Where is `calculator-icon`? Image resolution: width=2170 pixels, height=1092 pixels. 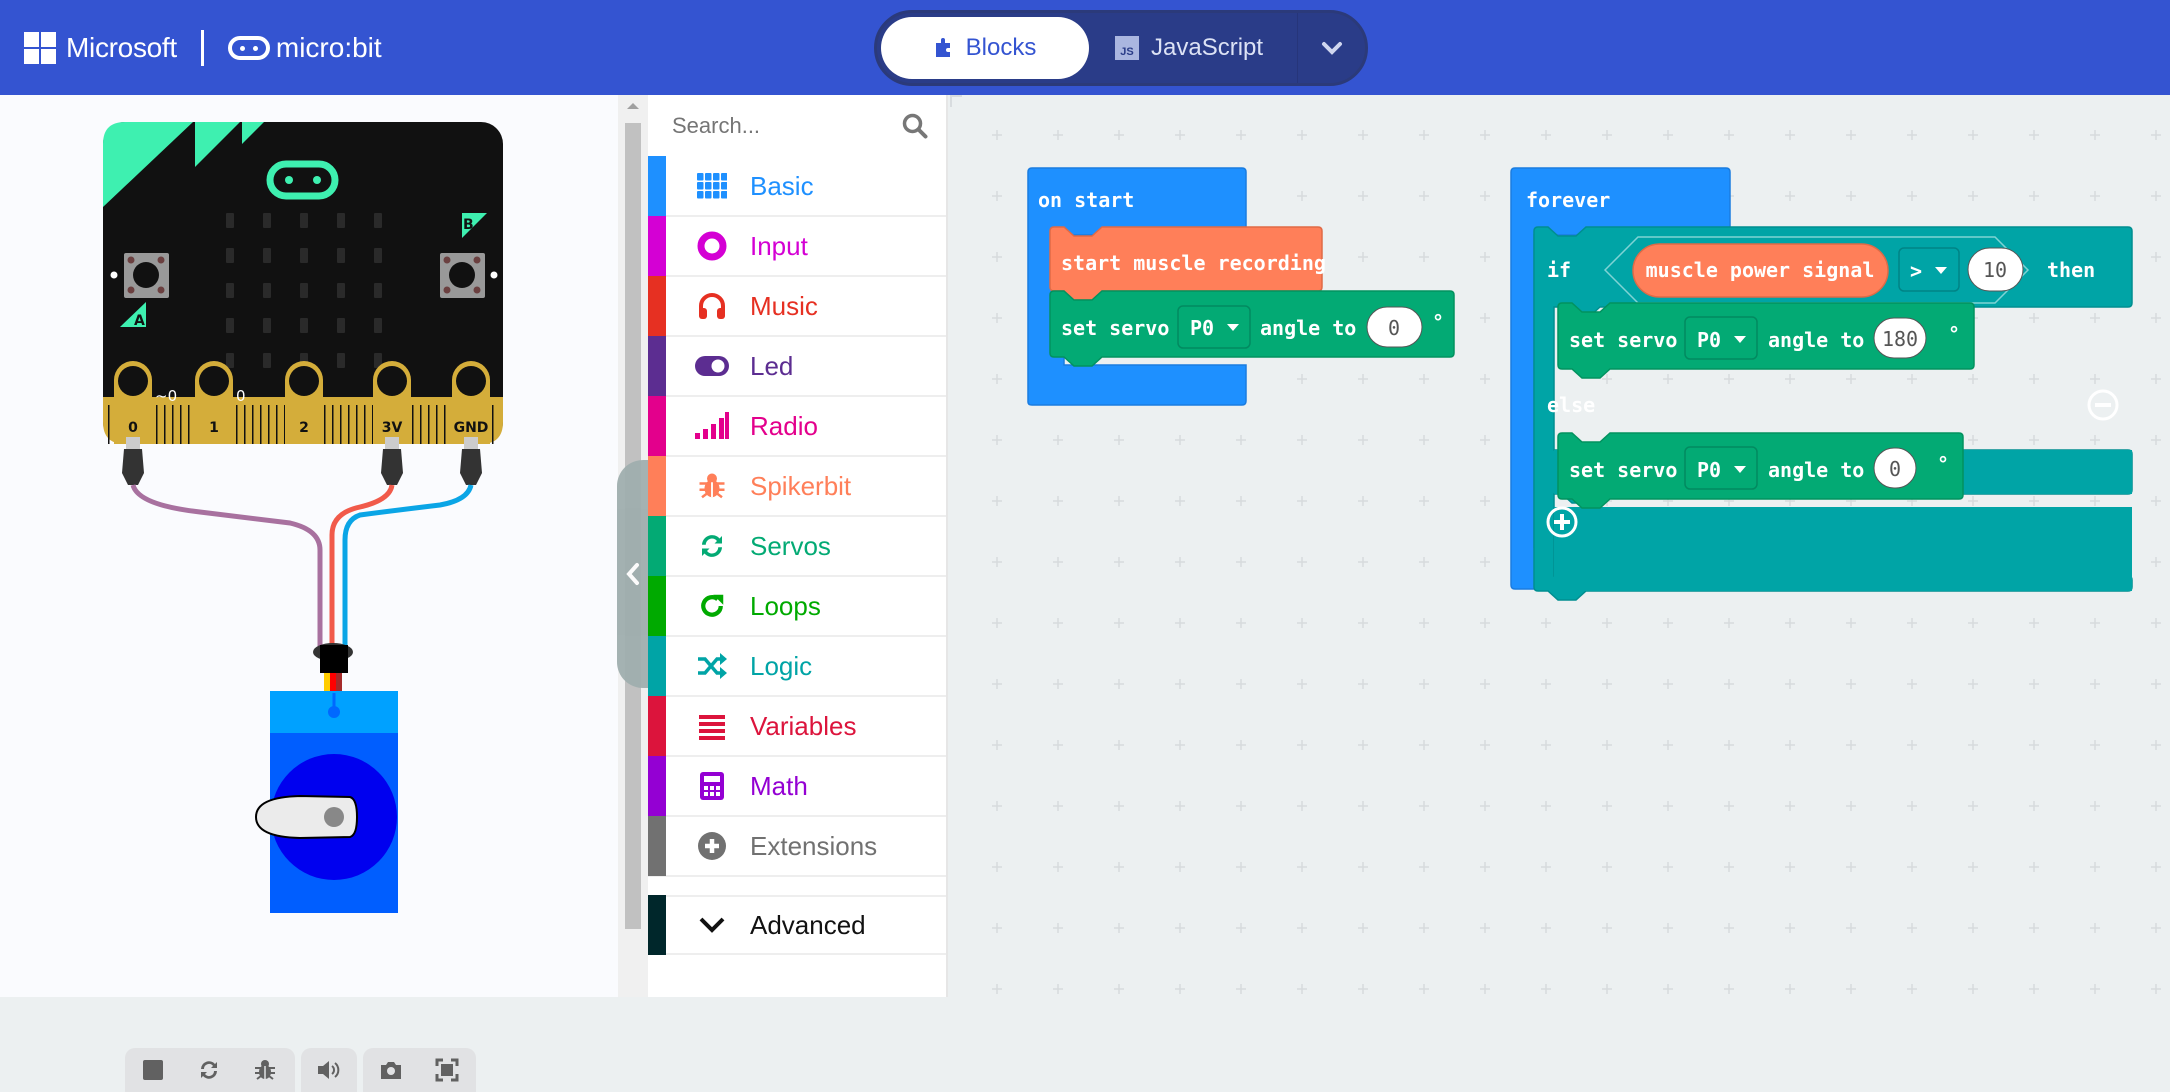
calculator-icon is located at coordinates (712, 786).